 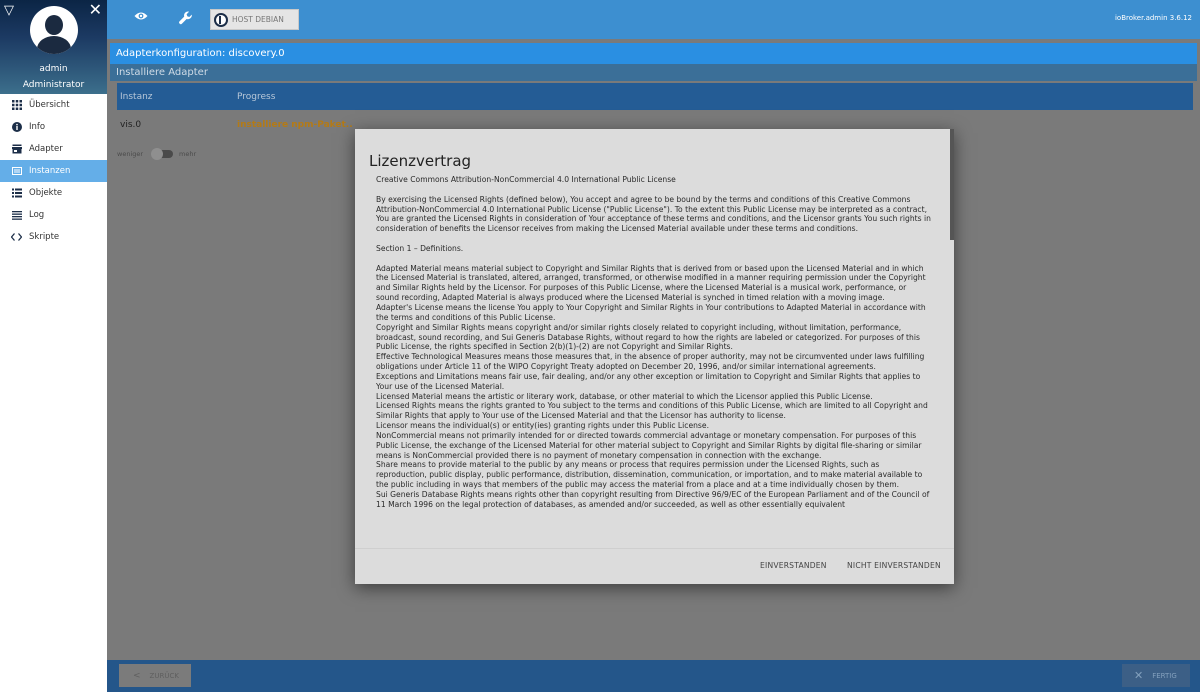 I want to click on detail-switch, so click(x=162, y=154).